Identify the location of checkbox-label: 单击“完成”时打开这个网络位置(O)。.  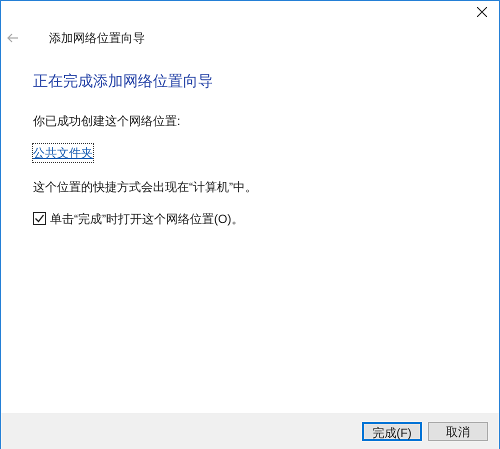
(147, 219).